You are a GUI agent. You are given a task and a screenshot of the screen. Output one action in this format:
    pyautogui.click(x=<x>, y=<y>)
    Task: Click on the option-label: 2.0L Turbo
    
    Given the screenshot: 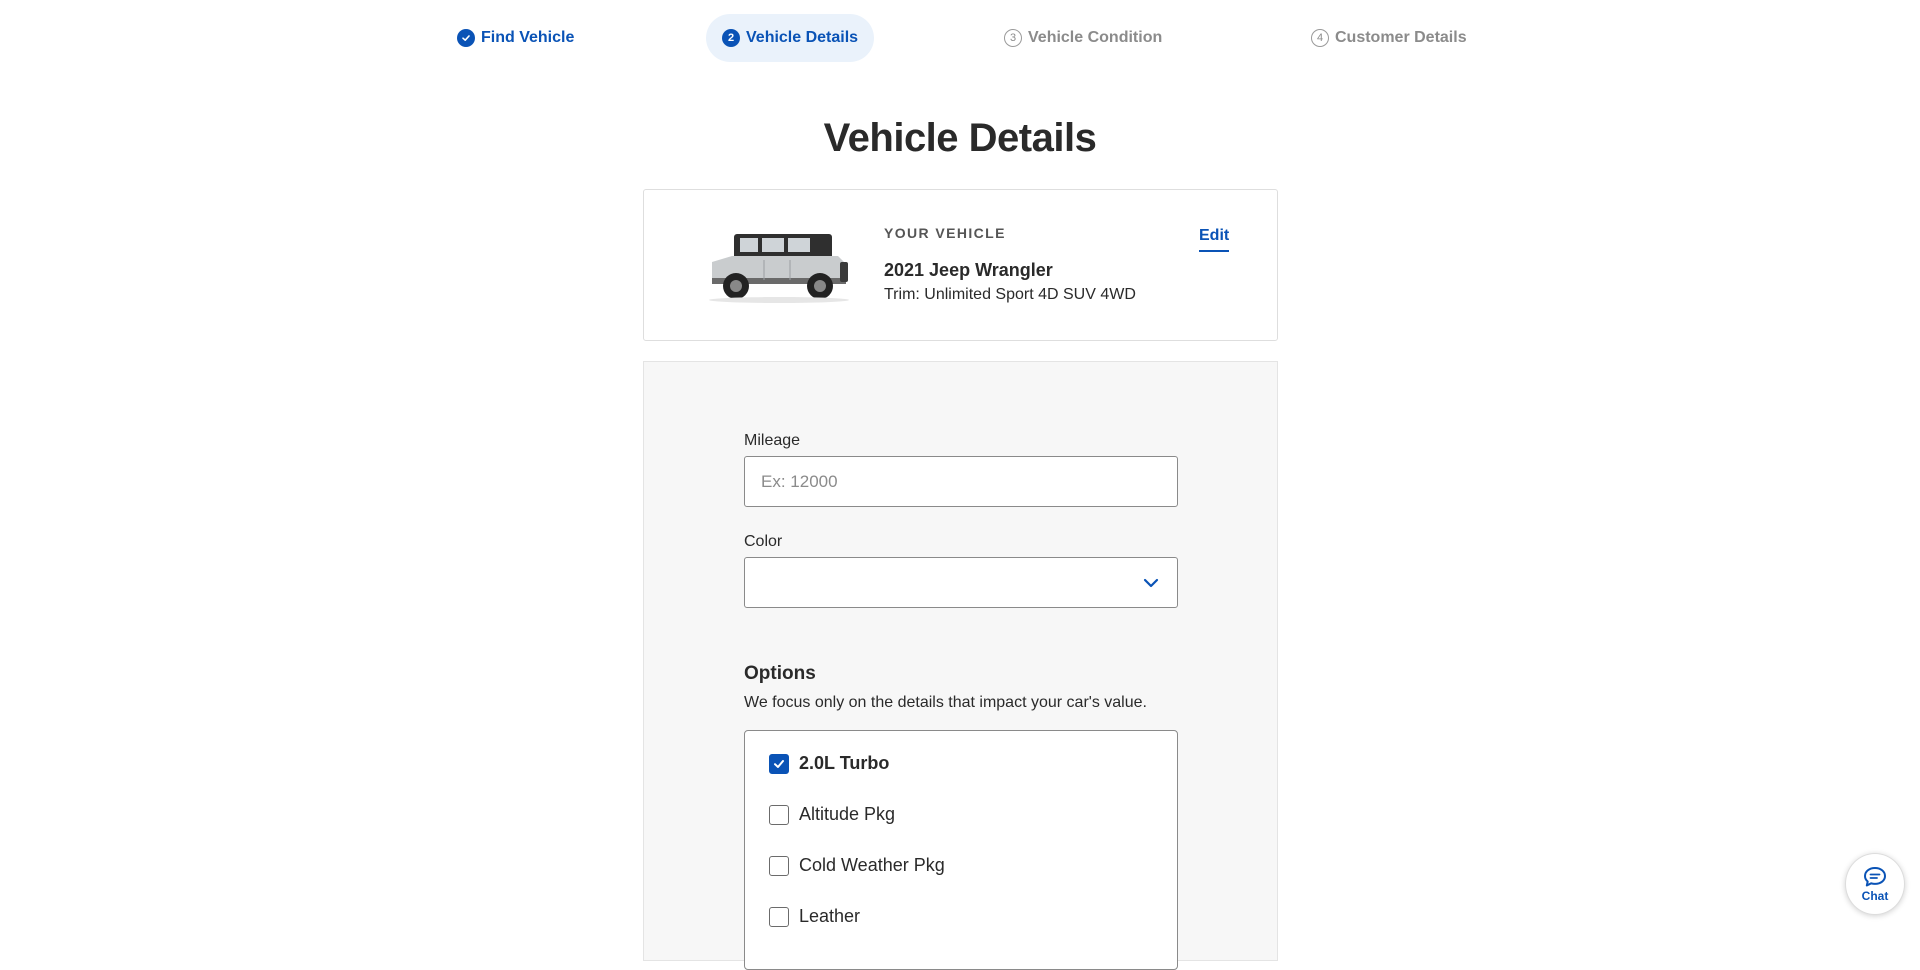 What is the action you would take?
    pyautogui.click(x=844, y=763)
    